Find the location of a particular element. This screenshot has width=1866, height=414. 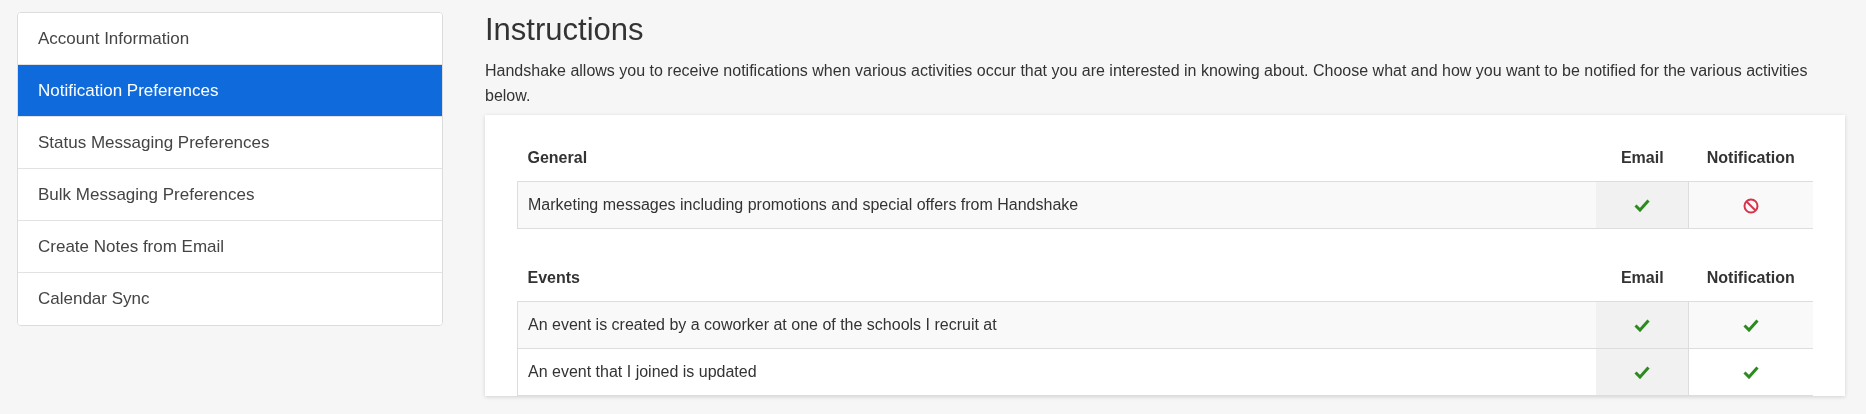

instructions-text: Handshake allows you to receive notifications when various activities occur that you are interested in knowing about. Choose what and how you want to be notified for the various activities below. is located at coordinates (1147, 83).